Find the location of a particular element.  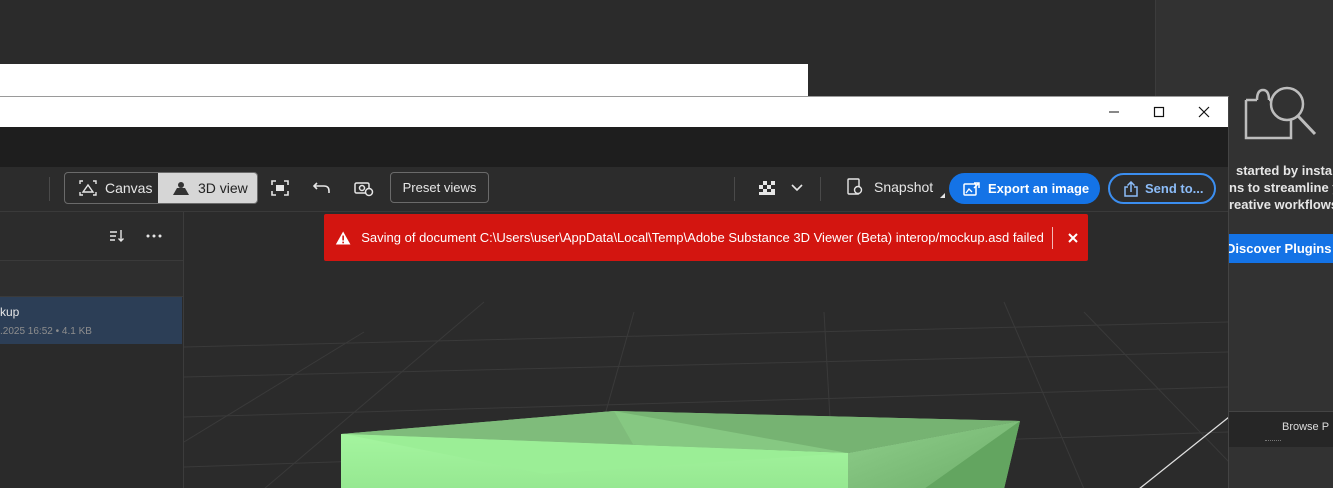

more-icon is located at coordinates (154, 236).